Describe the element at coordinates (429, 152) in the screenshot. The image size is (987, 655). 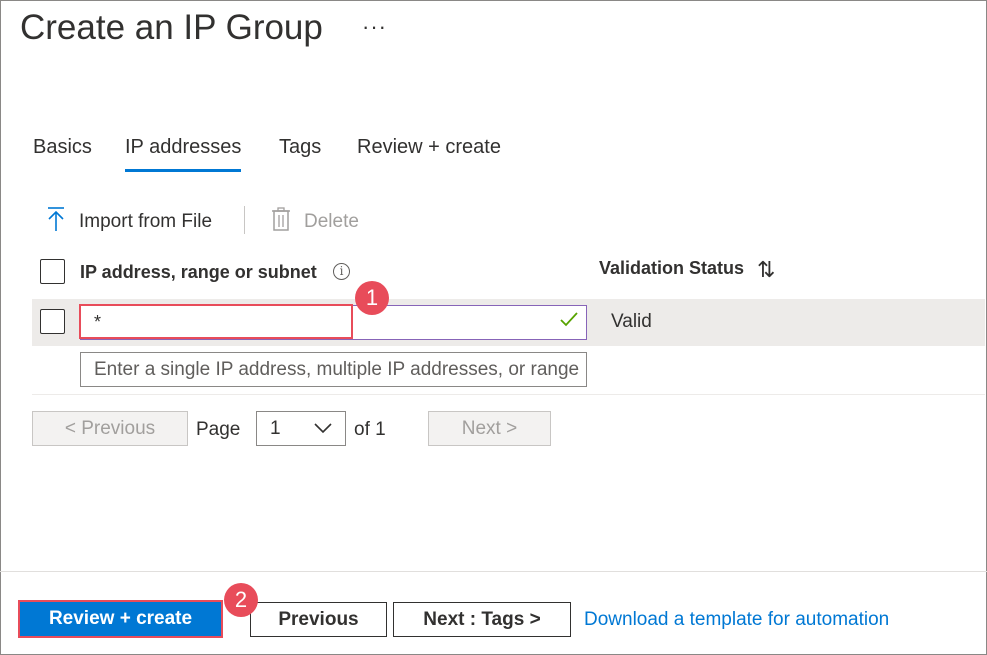
I see `tab-review-create: Review + create` at that location.